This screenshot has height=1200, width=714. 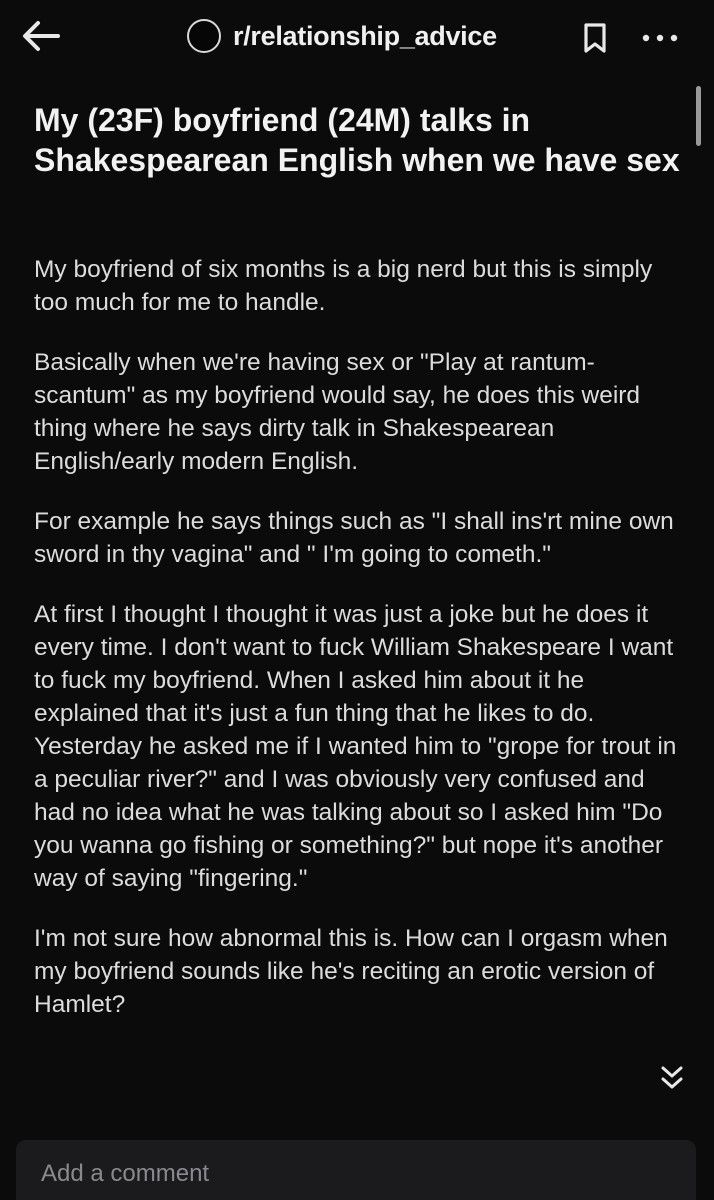 I want to click on double-chevron-down-icon, so click(x=672, y=1077).